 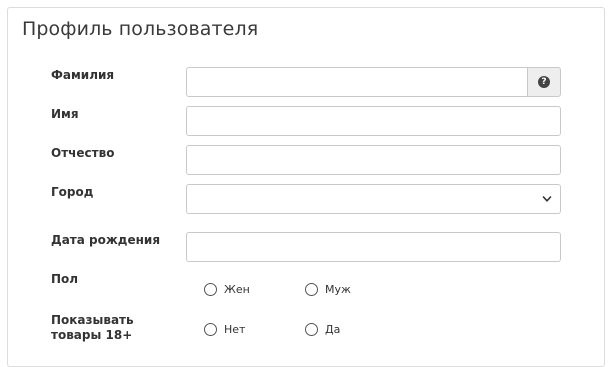 What do you see at coordinates (92, 320) in the screenshot?
I see `adult-goods-label-line1: Показывать` at bounding box center [92, 320].